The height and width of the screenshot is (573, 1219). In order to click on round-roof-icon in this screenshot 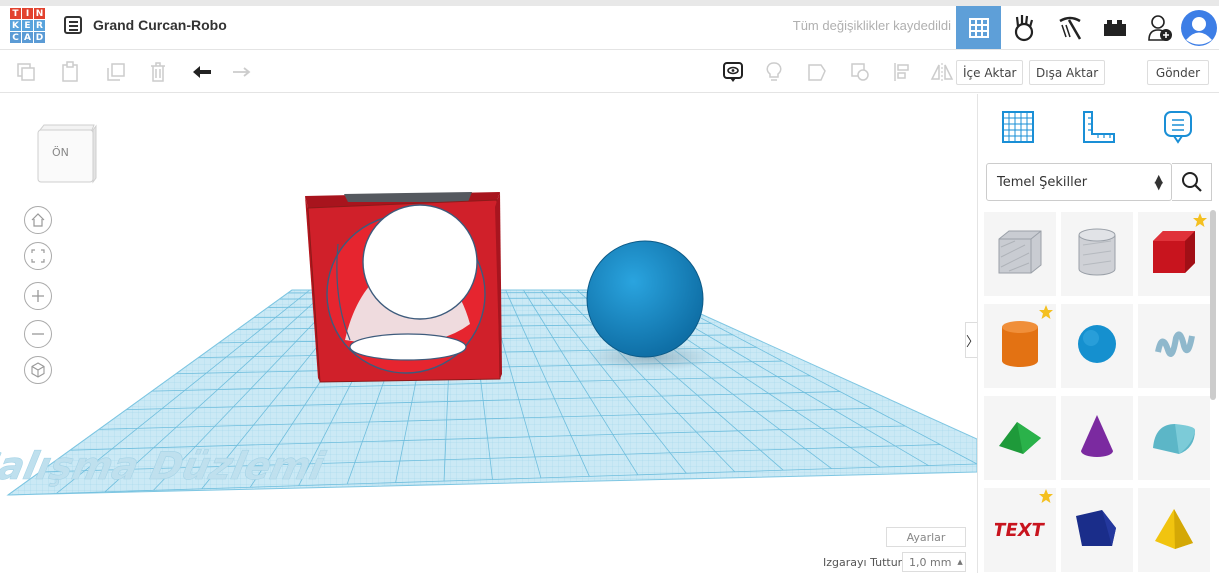, I will do `click(1174, 438)`.